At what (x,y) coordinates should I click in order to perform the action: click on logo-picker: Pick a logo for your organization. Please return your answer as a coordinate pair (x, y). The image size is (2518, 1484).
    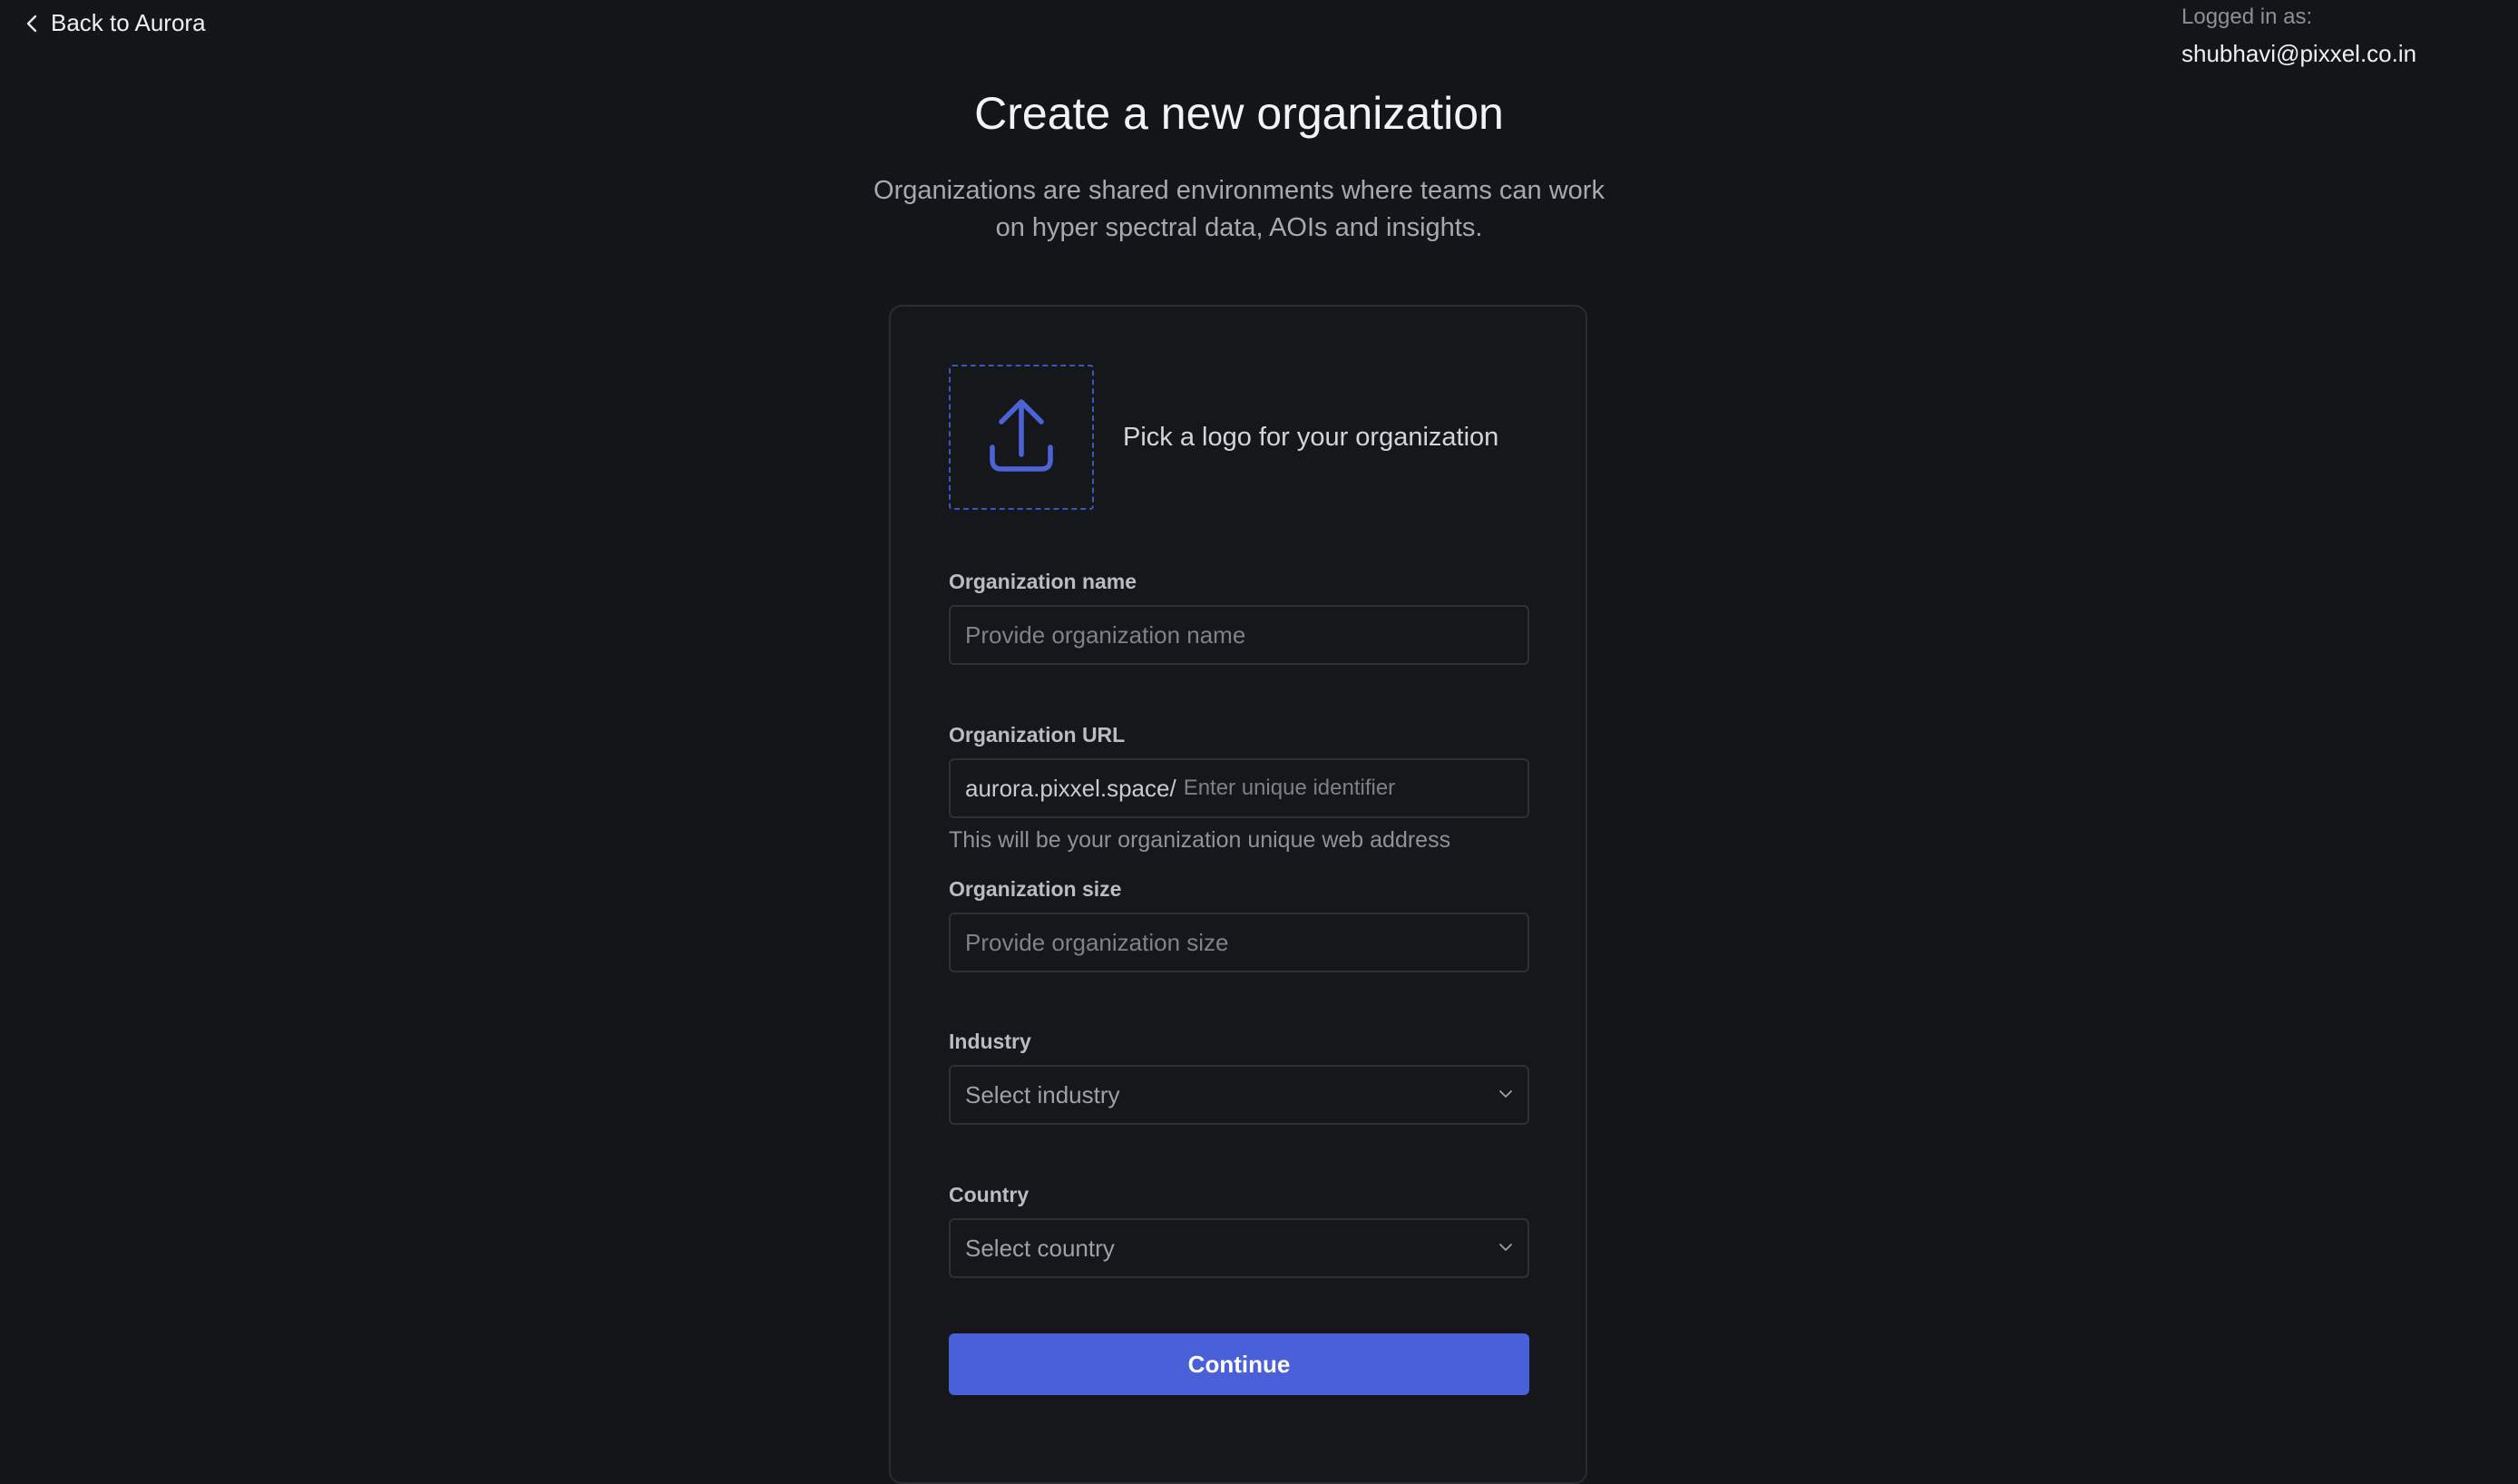
    Looking at the image, I should click on (1223, 437).